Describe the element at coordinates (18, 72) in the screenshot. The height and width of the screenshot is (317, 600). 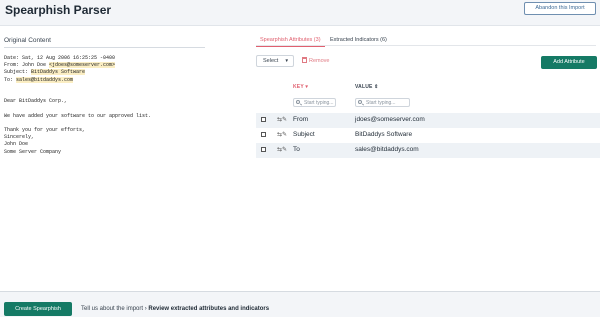
I see `email-subject-prefix: Subject:` at that location.